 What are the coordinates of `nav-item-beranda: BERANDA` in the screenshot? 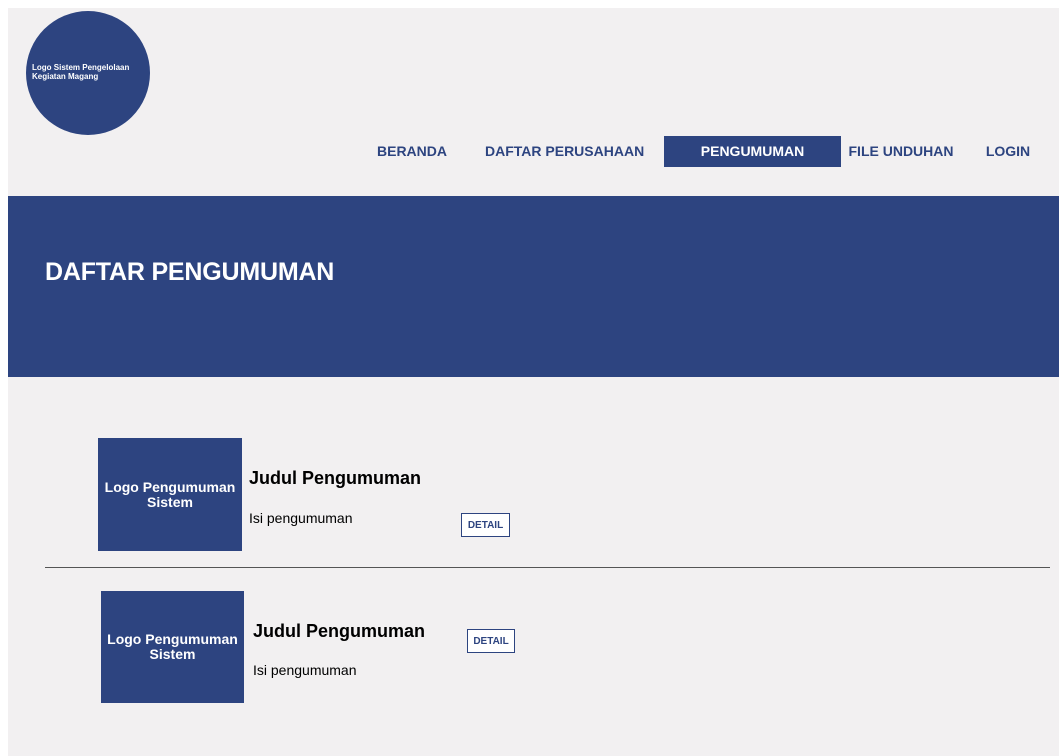 It's located at (412, 151).